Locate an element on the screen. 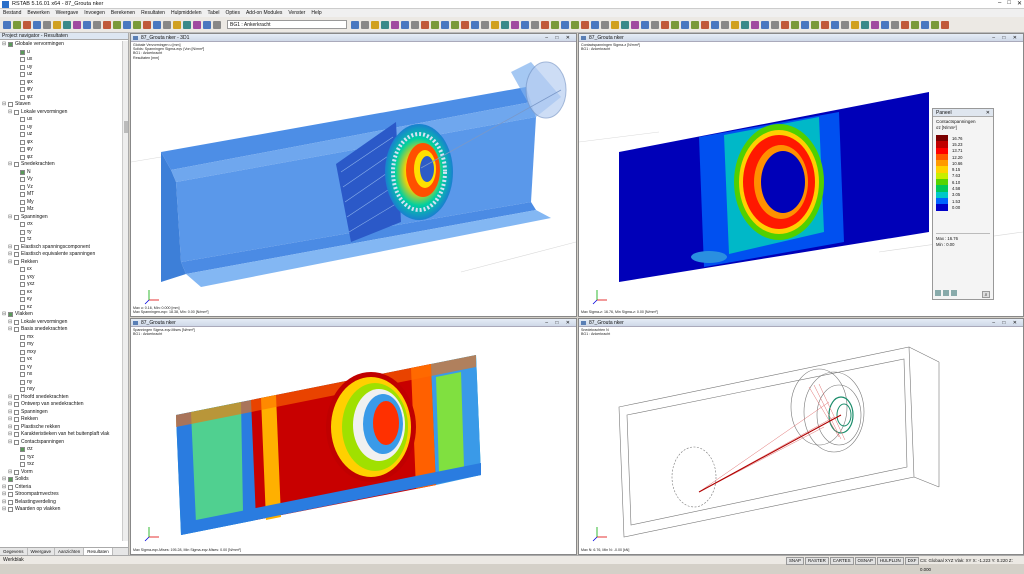  tree-item: vx is located at coordinates (61, 360).